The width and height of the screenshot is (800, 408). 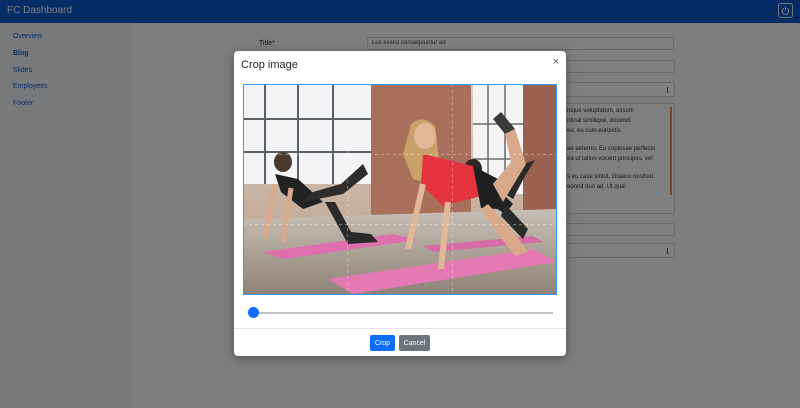 What do you see at coordinates (400, 328) in the screenshot?
I see `modal-footer-divider` at bounding box center [400, 328].